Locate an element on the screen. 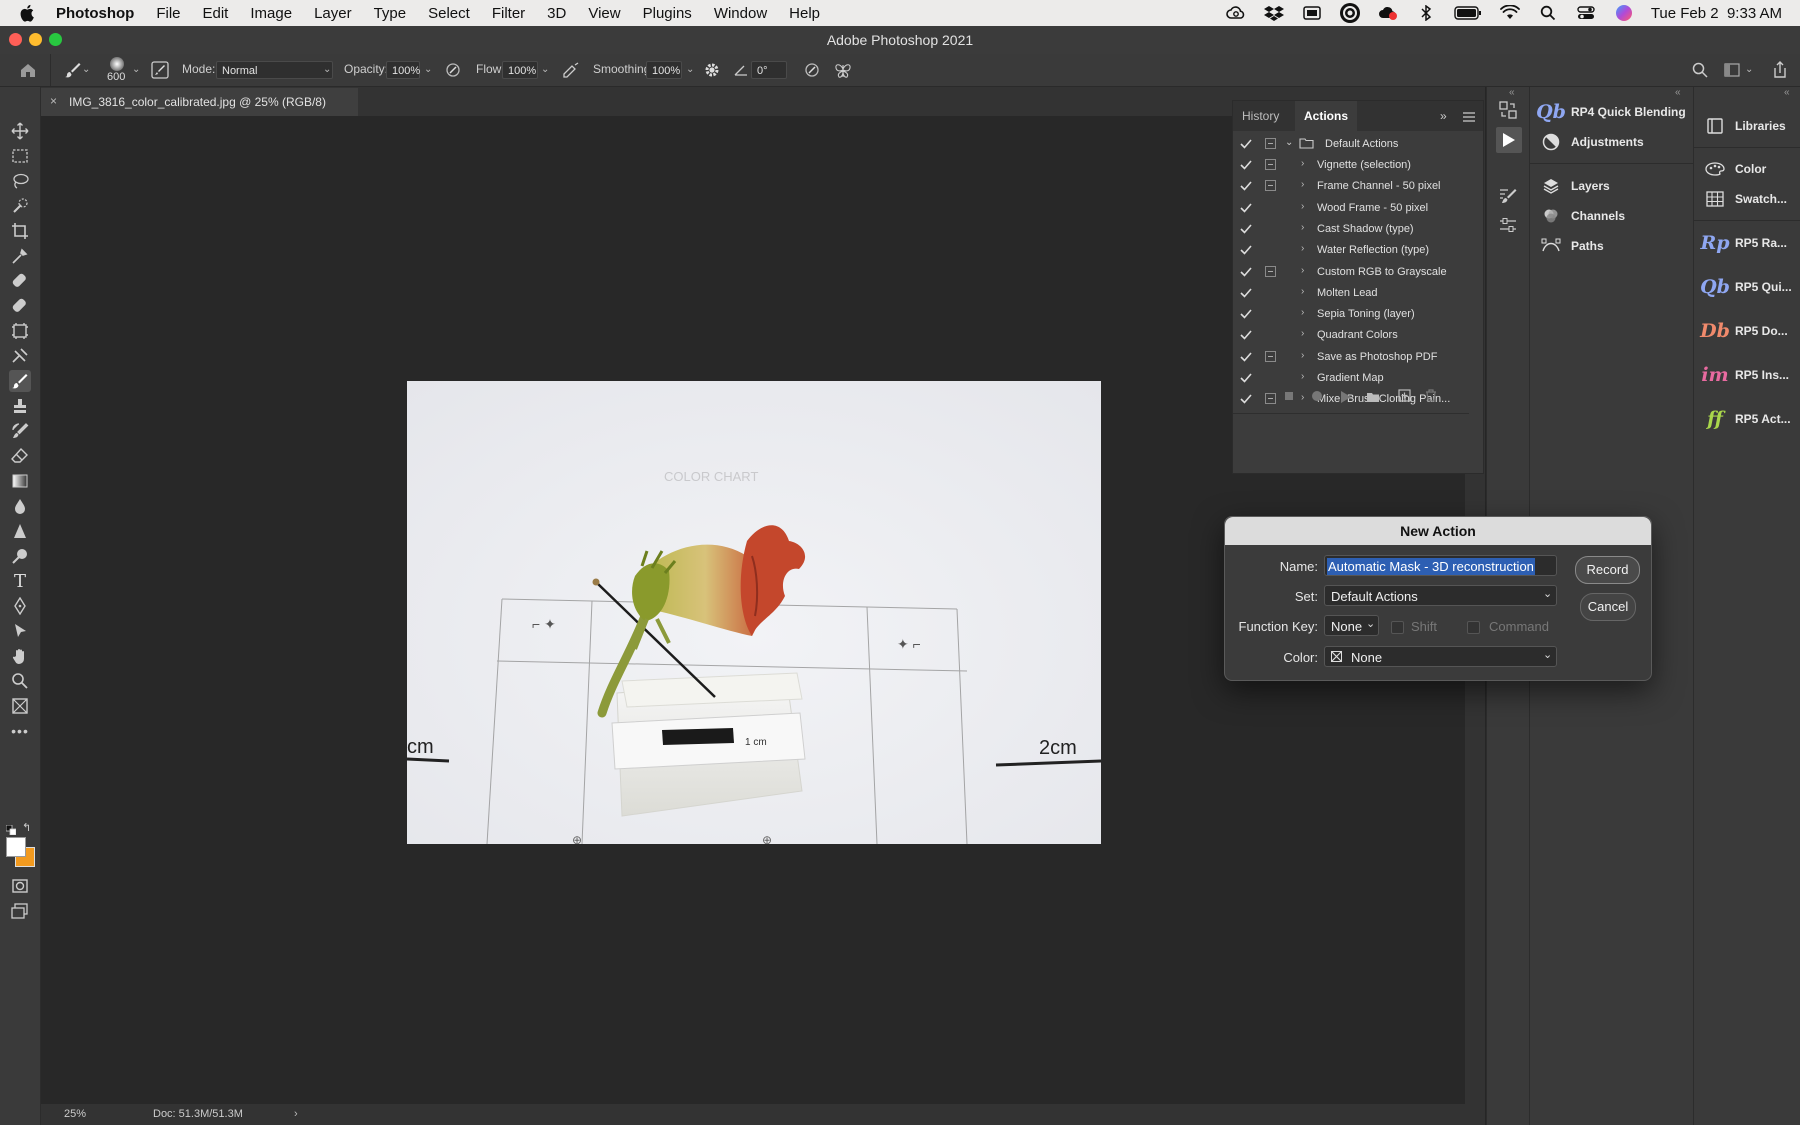  menu-filter: Filter is located at coordinates (508, 13).